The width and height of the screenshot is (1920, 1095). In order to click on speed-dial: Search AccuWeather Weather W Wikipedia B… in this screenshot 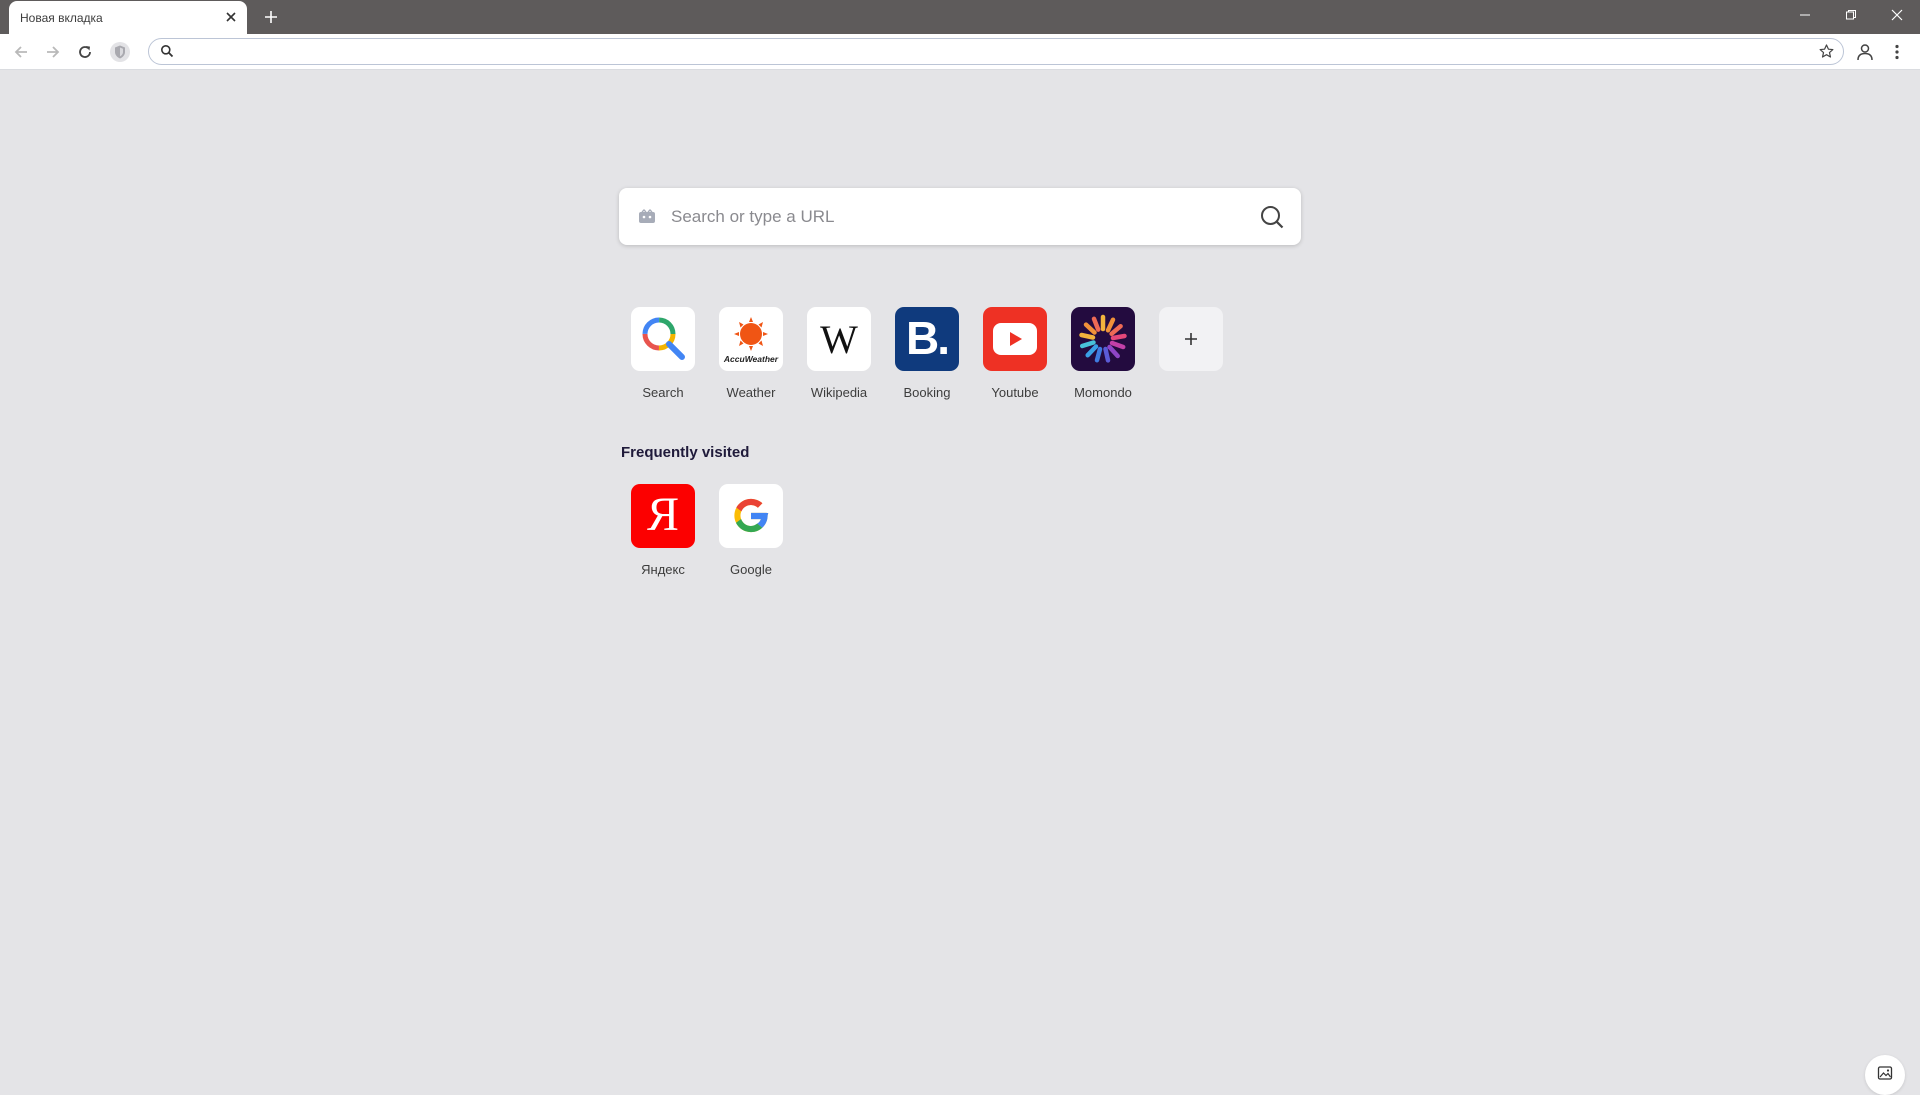, I will do `click(969, 357)`.